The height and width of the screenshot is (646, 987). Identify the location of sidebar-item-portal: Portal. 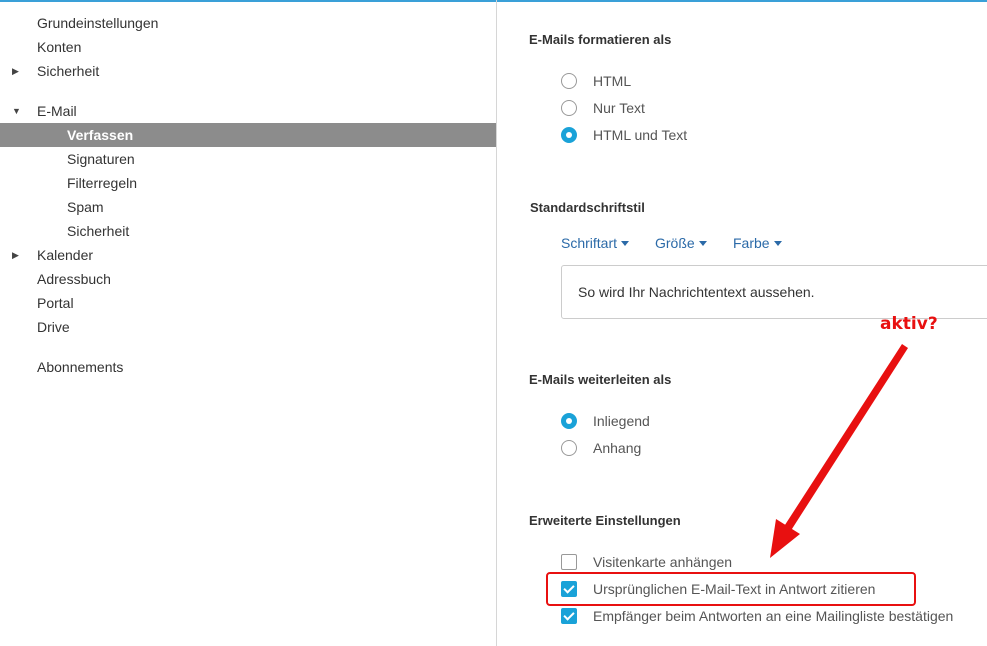
(248, 303).